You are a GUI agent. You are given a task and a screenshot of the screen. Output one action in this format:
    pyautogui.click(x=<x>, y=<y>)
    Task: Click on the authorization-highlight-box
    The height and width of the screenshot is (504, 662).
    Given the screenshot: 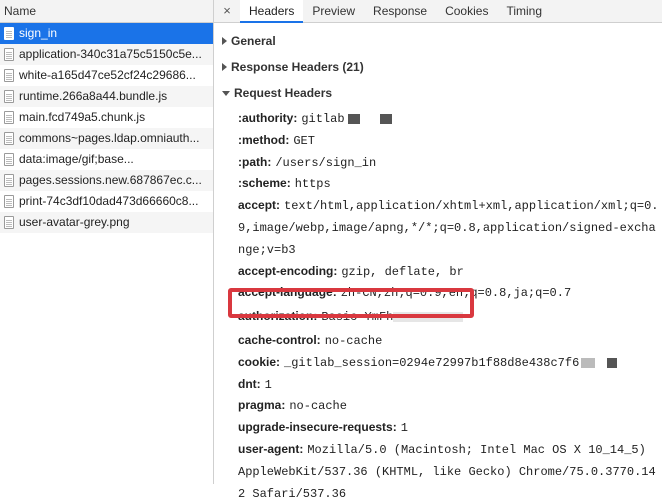 What is the action you would take?
    pyautogui.click(x=351, y=303)
    